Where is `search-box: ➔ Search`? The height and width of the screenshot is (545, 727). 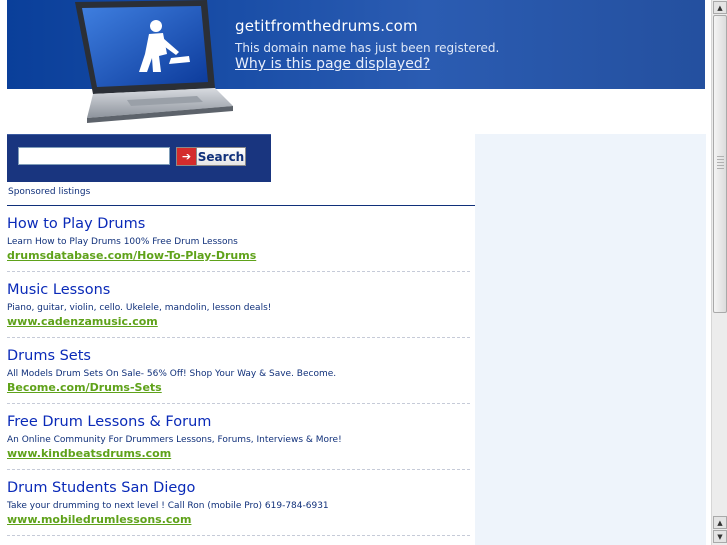
search-box: ➔ Search is located at coordinates (139, 158).